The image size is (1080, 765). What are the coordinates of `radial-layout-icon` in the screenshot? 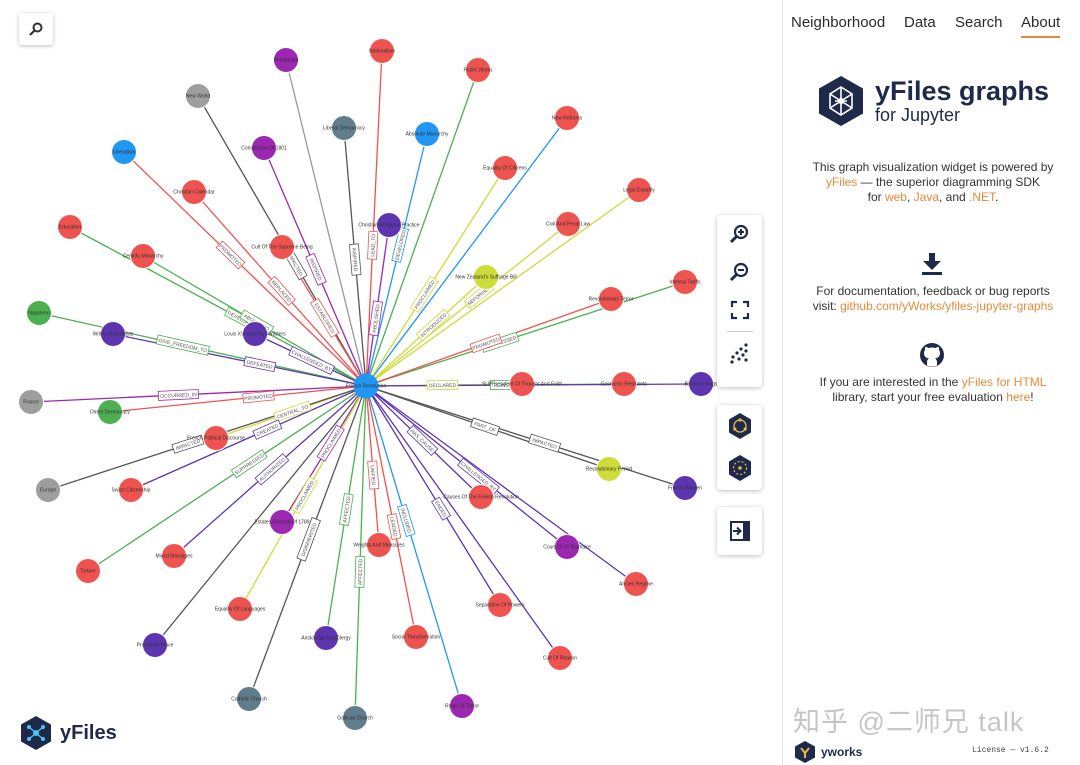 It's located at (739, 468).